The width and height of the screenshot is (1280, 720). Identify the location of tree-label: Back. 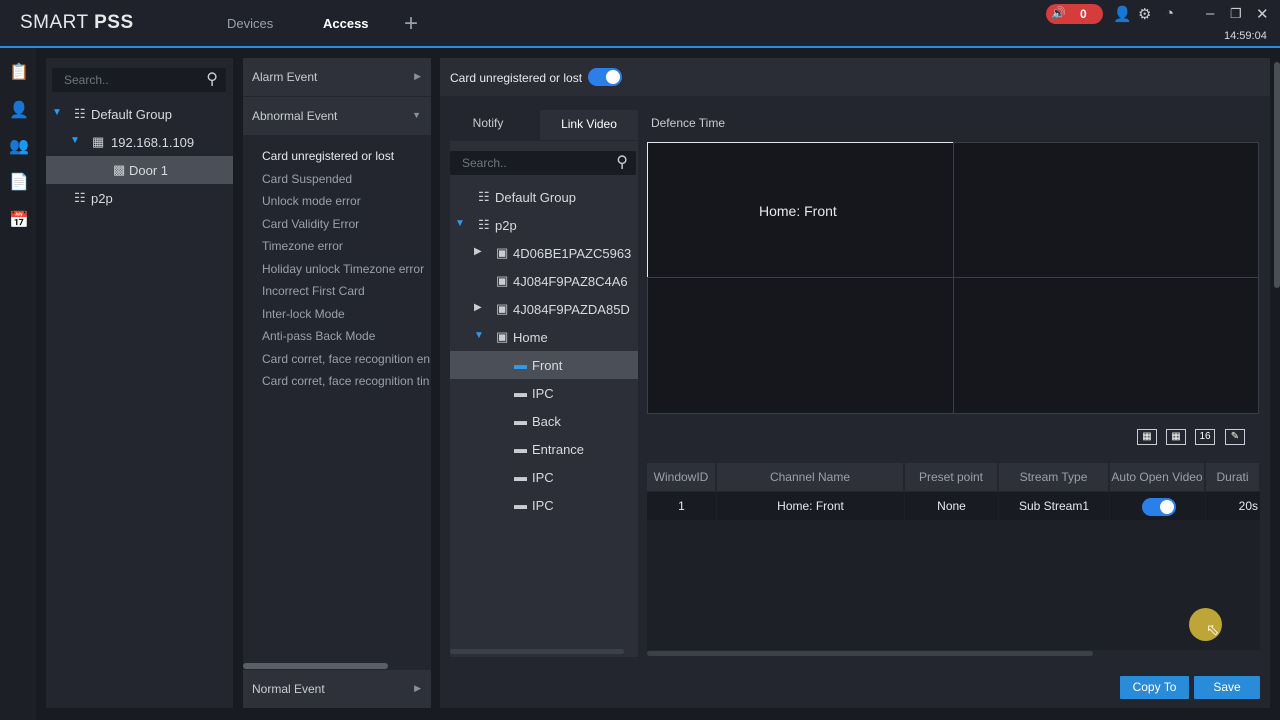
(546, 421).